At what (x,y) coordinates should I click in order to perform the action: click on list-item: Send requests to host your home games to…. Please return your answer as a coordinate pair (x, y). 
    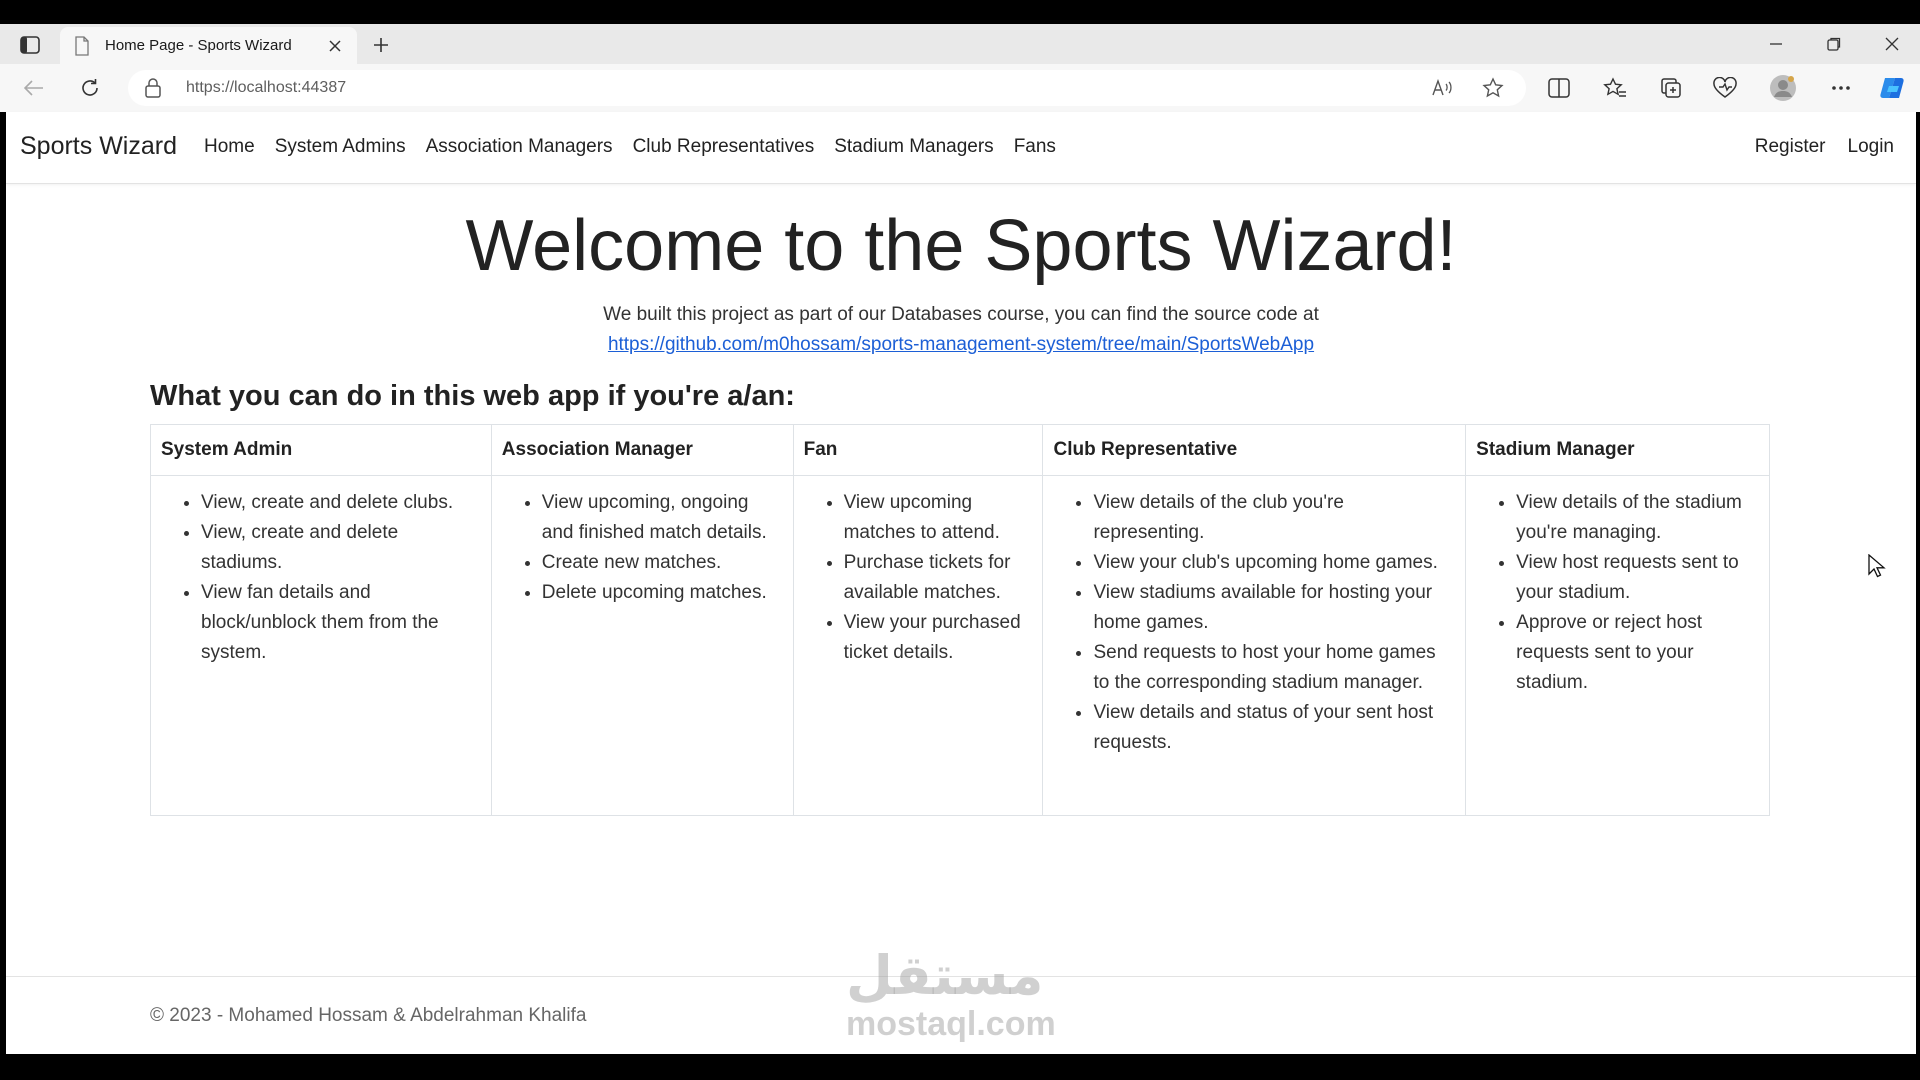
    Looking at the image, I should click on (1274, 668).